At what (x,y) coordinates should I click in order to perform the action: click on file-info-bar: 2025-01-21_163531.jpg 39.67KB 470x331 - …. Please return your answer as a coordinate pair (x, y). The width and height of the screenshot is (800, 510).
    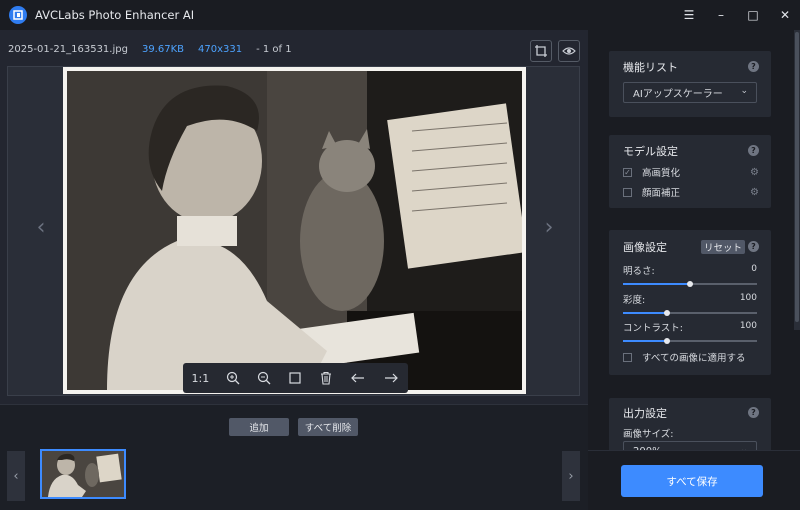
    Looking at the image, I should click on (294, 49).